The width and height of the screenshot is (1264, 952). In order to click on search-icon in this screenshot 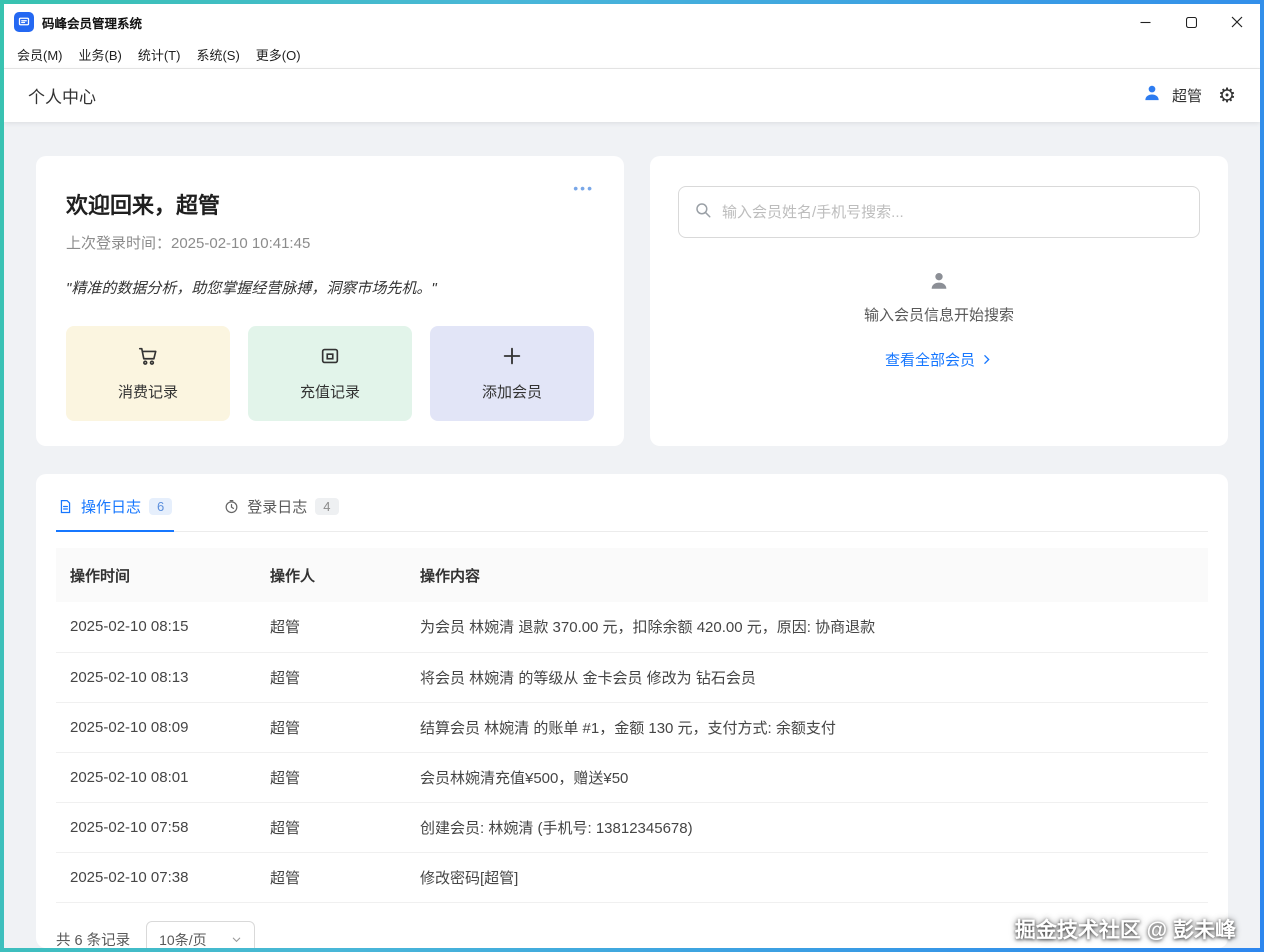, I will do `click(703, 212)`.